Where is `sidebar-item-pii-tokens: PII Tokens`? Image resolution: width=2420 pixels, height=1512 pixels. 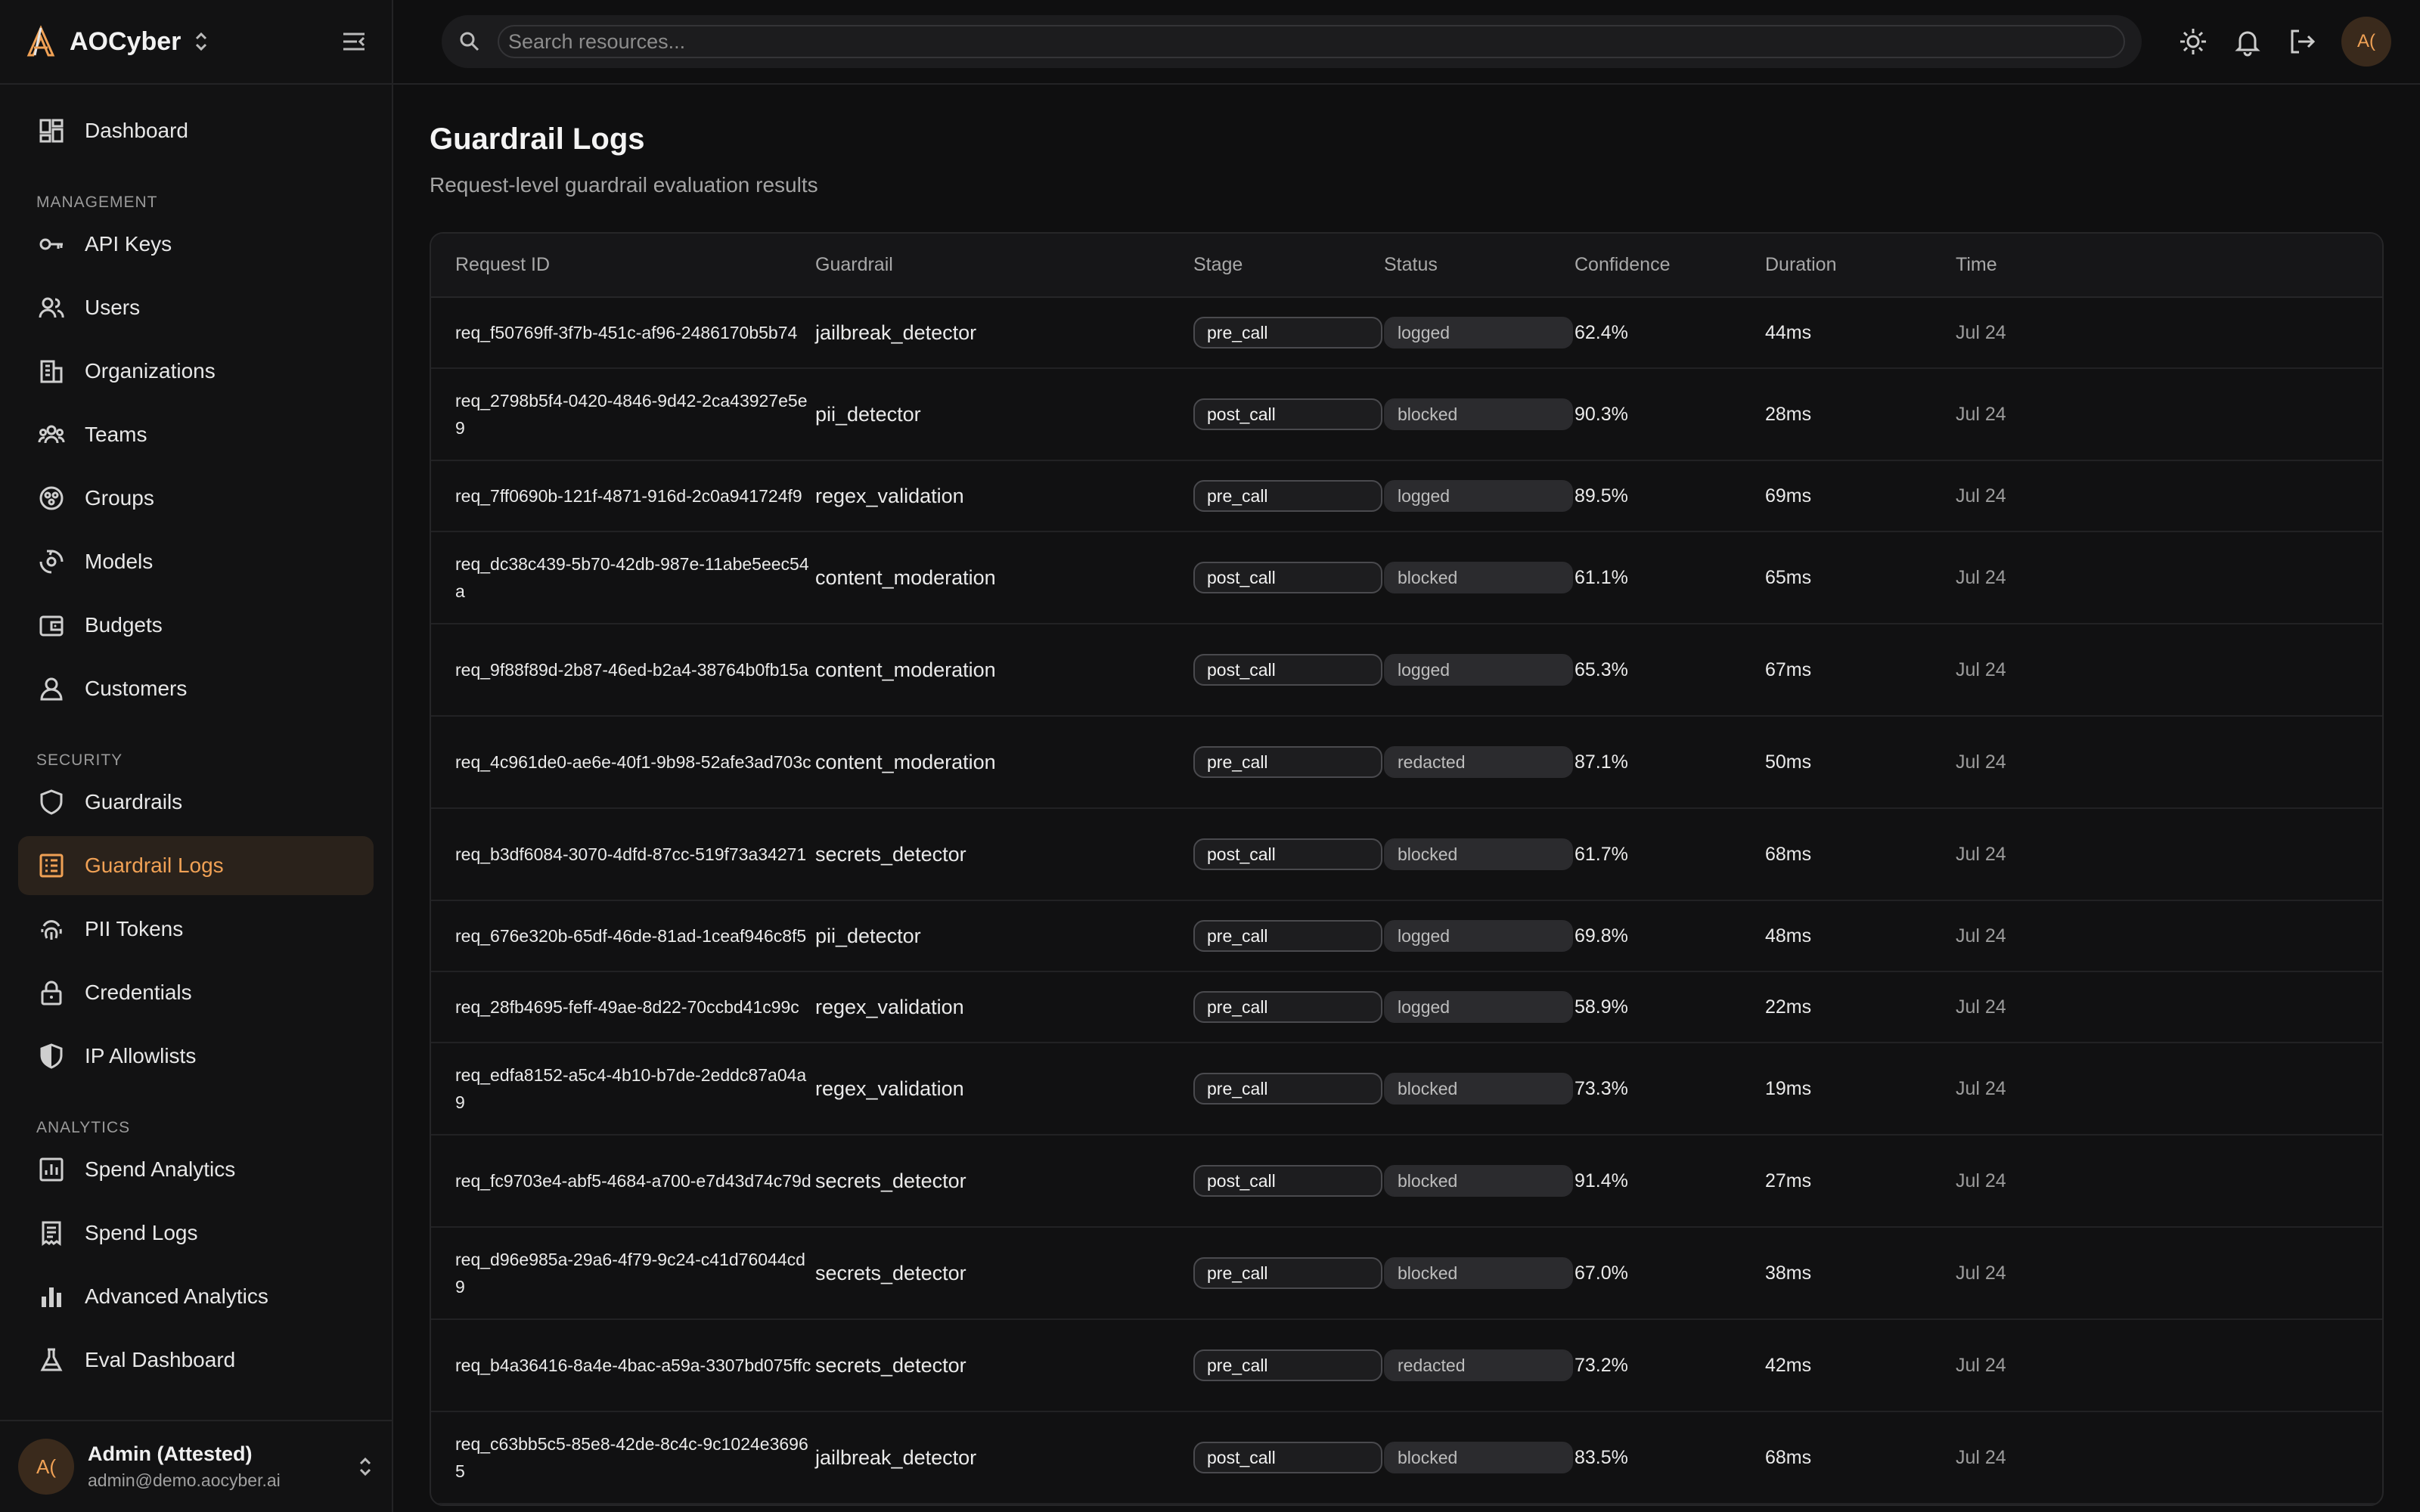 sidebar-item-pii-tokens: PII Tokens is located at coordinates (196, 929).